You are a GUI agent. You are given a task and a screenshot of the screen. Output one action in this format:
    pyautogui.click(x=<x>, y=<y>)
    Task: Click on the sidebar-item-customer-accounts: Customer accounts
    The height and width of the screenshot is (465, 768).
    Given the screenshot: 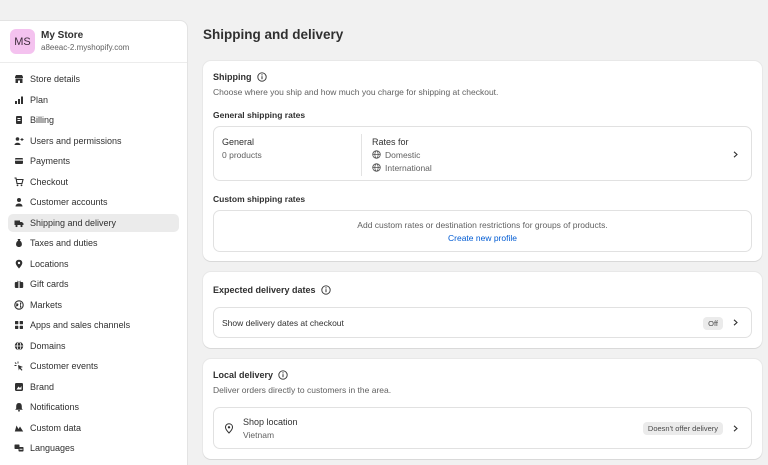 What is the action you would take?
    pyautogui.click(x=93, y=202)
    